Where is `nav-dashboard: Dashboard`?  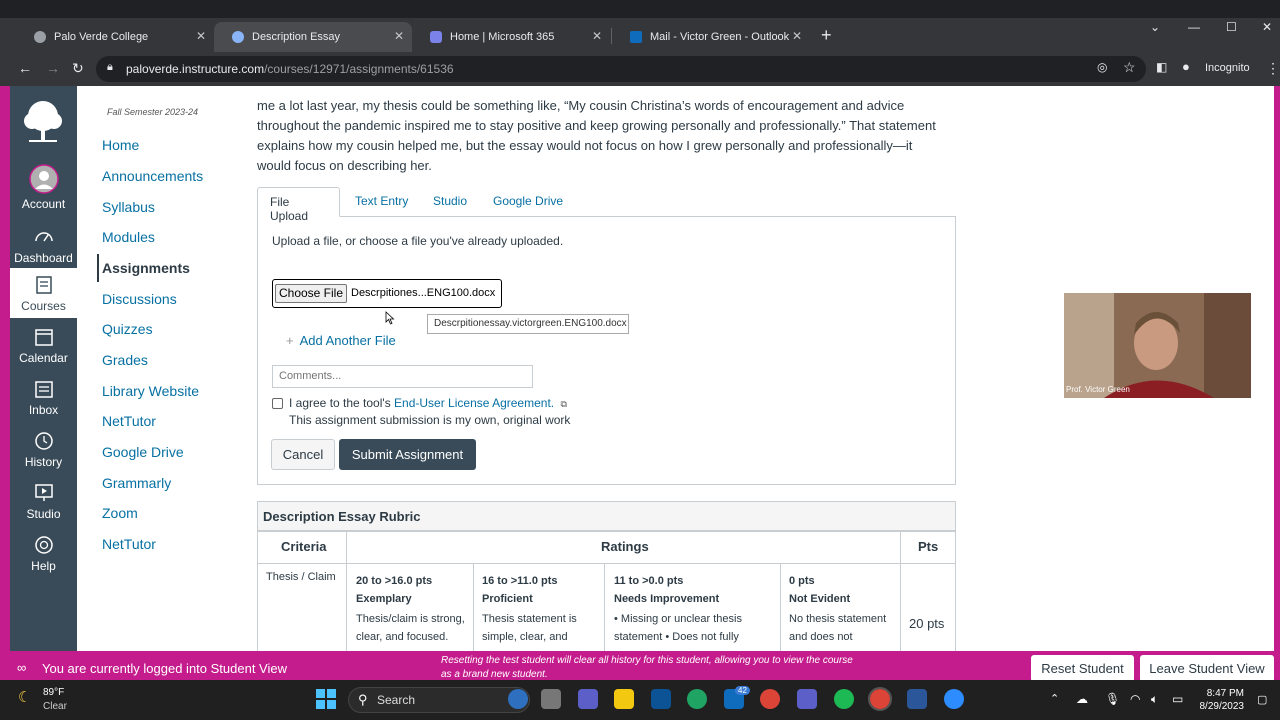
nav-dashboard: Dashboard is located at coordinates (43, 245).